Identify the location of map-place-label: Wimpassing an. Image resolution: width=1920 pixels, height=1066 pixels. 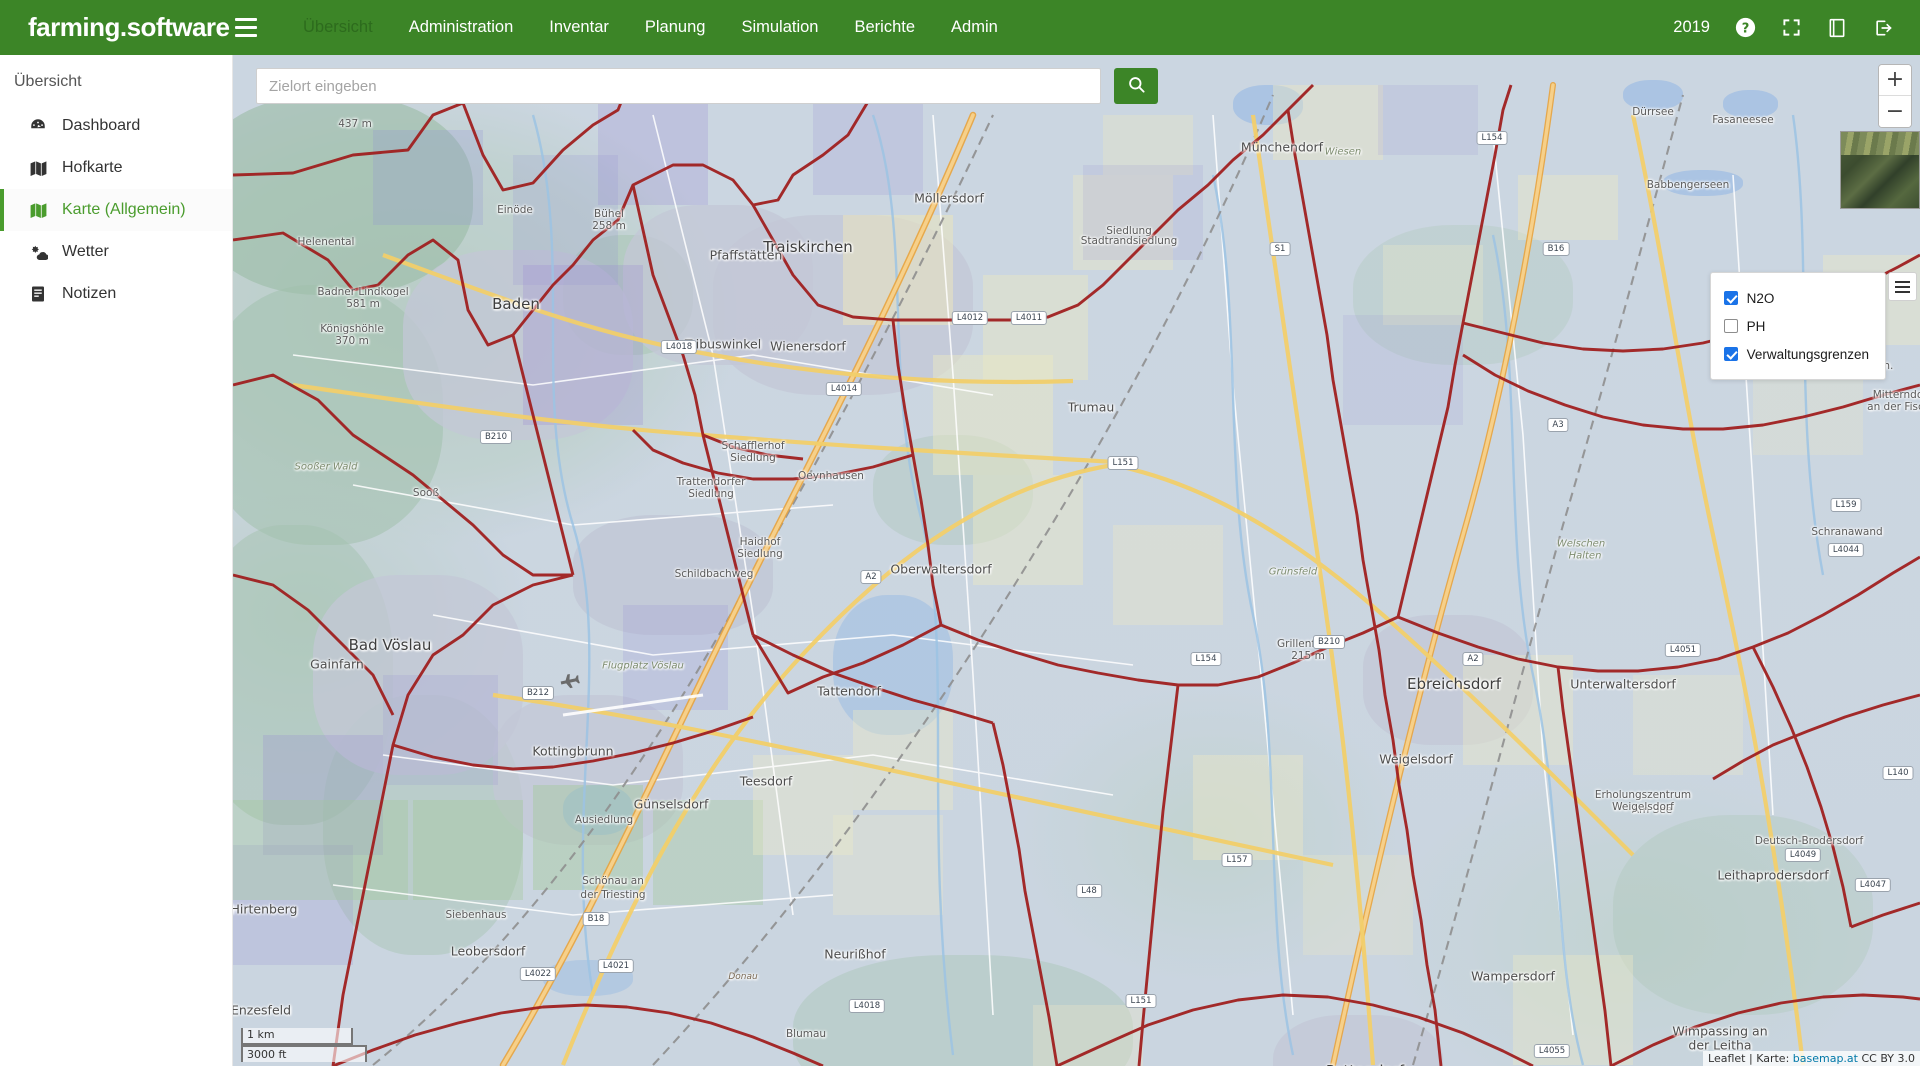
(1720, 1031).